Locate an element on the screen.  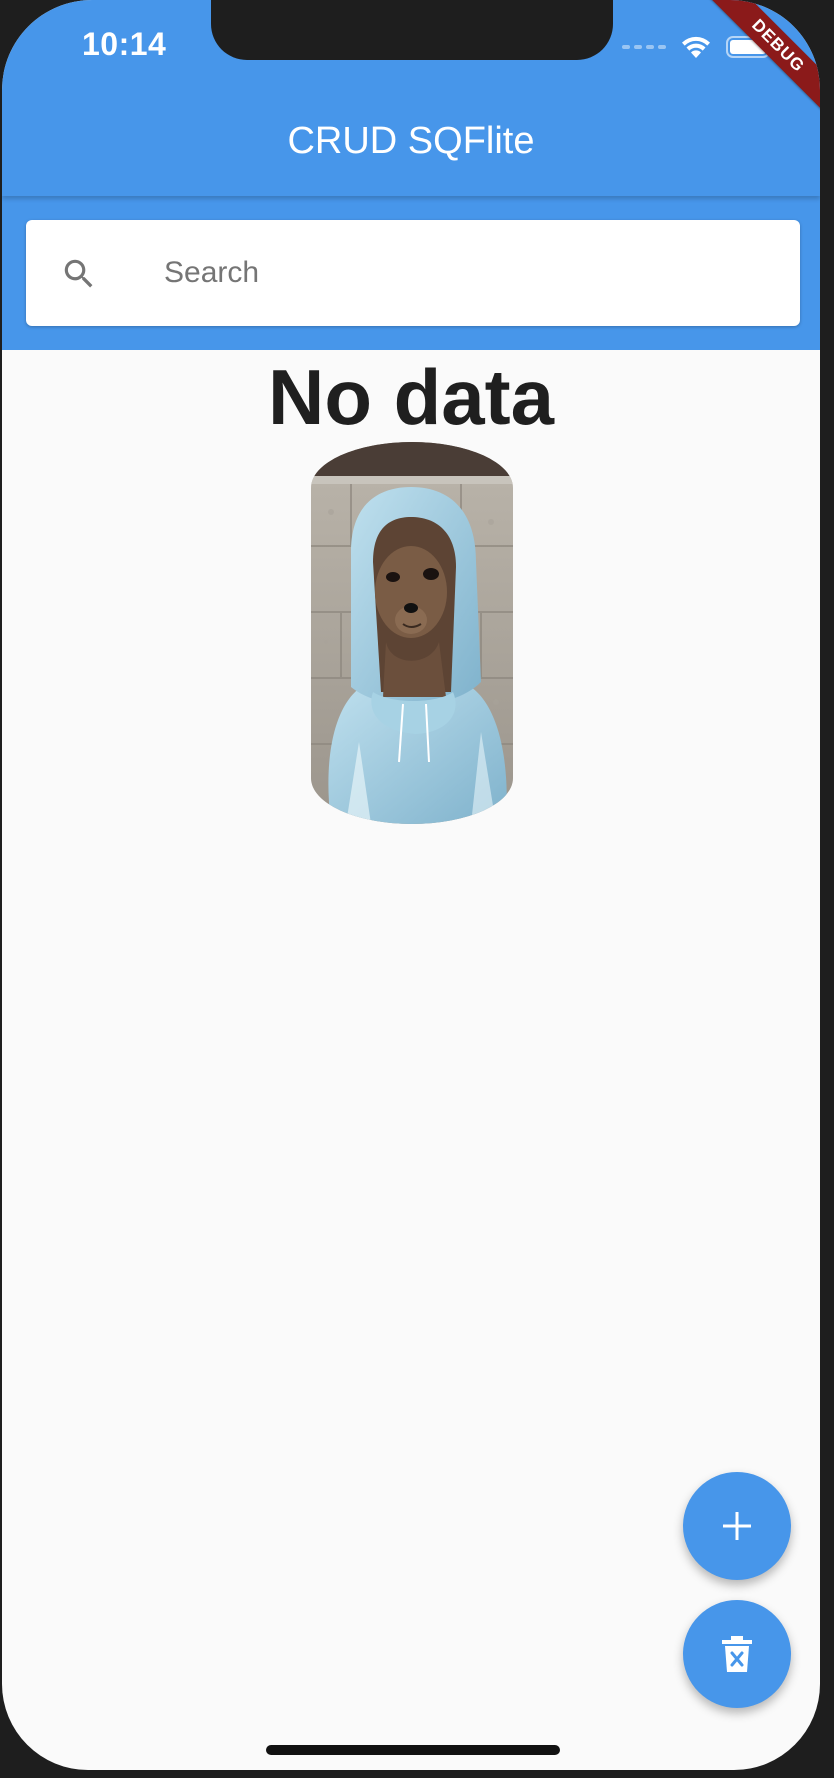
plus-icon is located at coordinates (737, 1526).